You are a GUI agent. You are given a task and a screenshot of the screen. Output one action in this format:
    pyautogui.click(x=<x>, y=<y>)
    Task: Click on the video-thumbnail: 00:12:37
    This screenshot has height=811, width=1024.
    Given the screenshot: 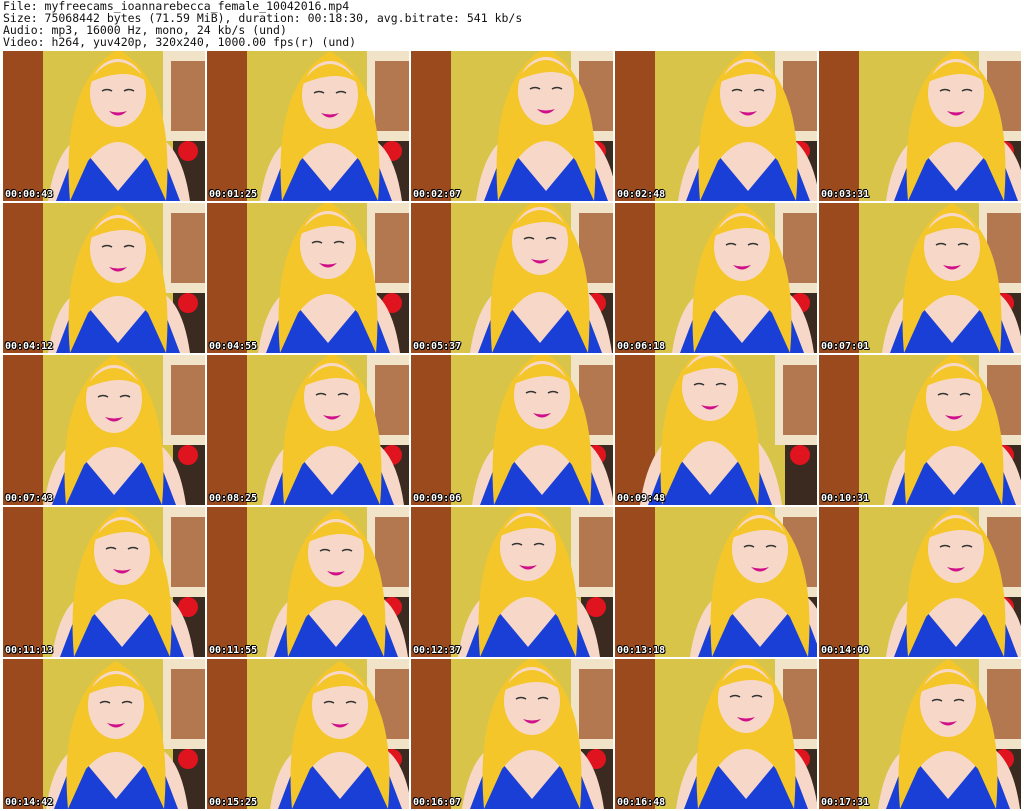 What is the action you would take?
    pyautogui.click(x=512, y=582)
    